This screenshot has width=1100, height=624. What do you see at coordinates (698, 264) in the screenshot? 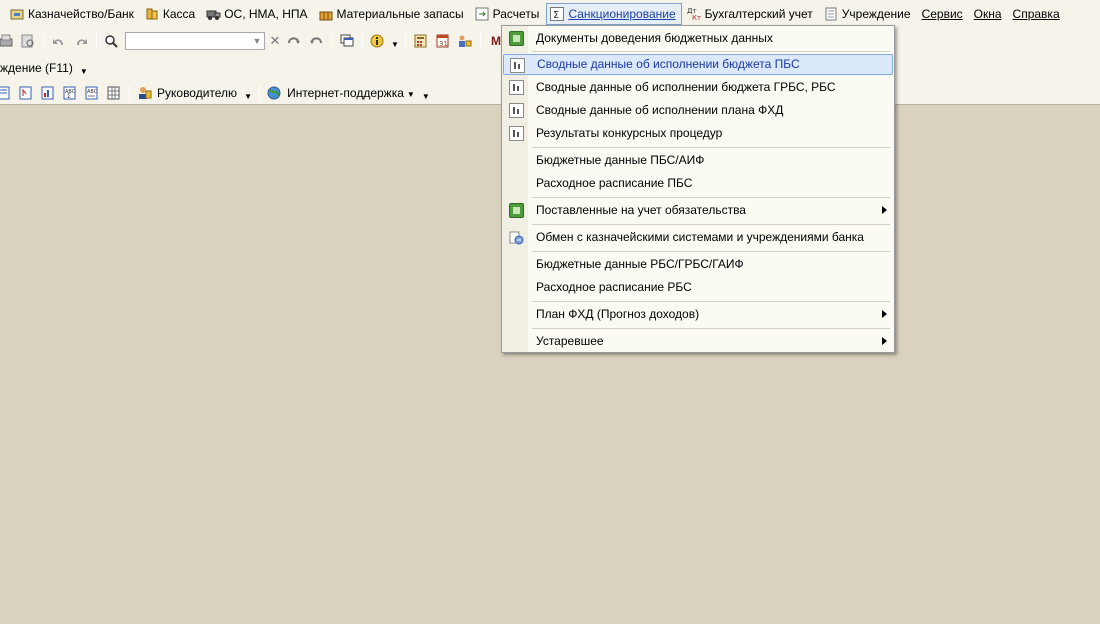
I see `menu-item-budget-data-rbs: Бюджетные данные РБС/ГРБС/ГАИФ` at bounding box center [698, 264].